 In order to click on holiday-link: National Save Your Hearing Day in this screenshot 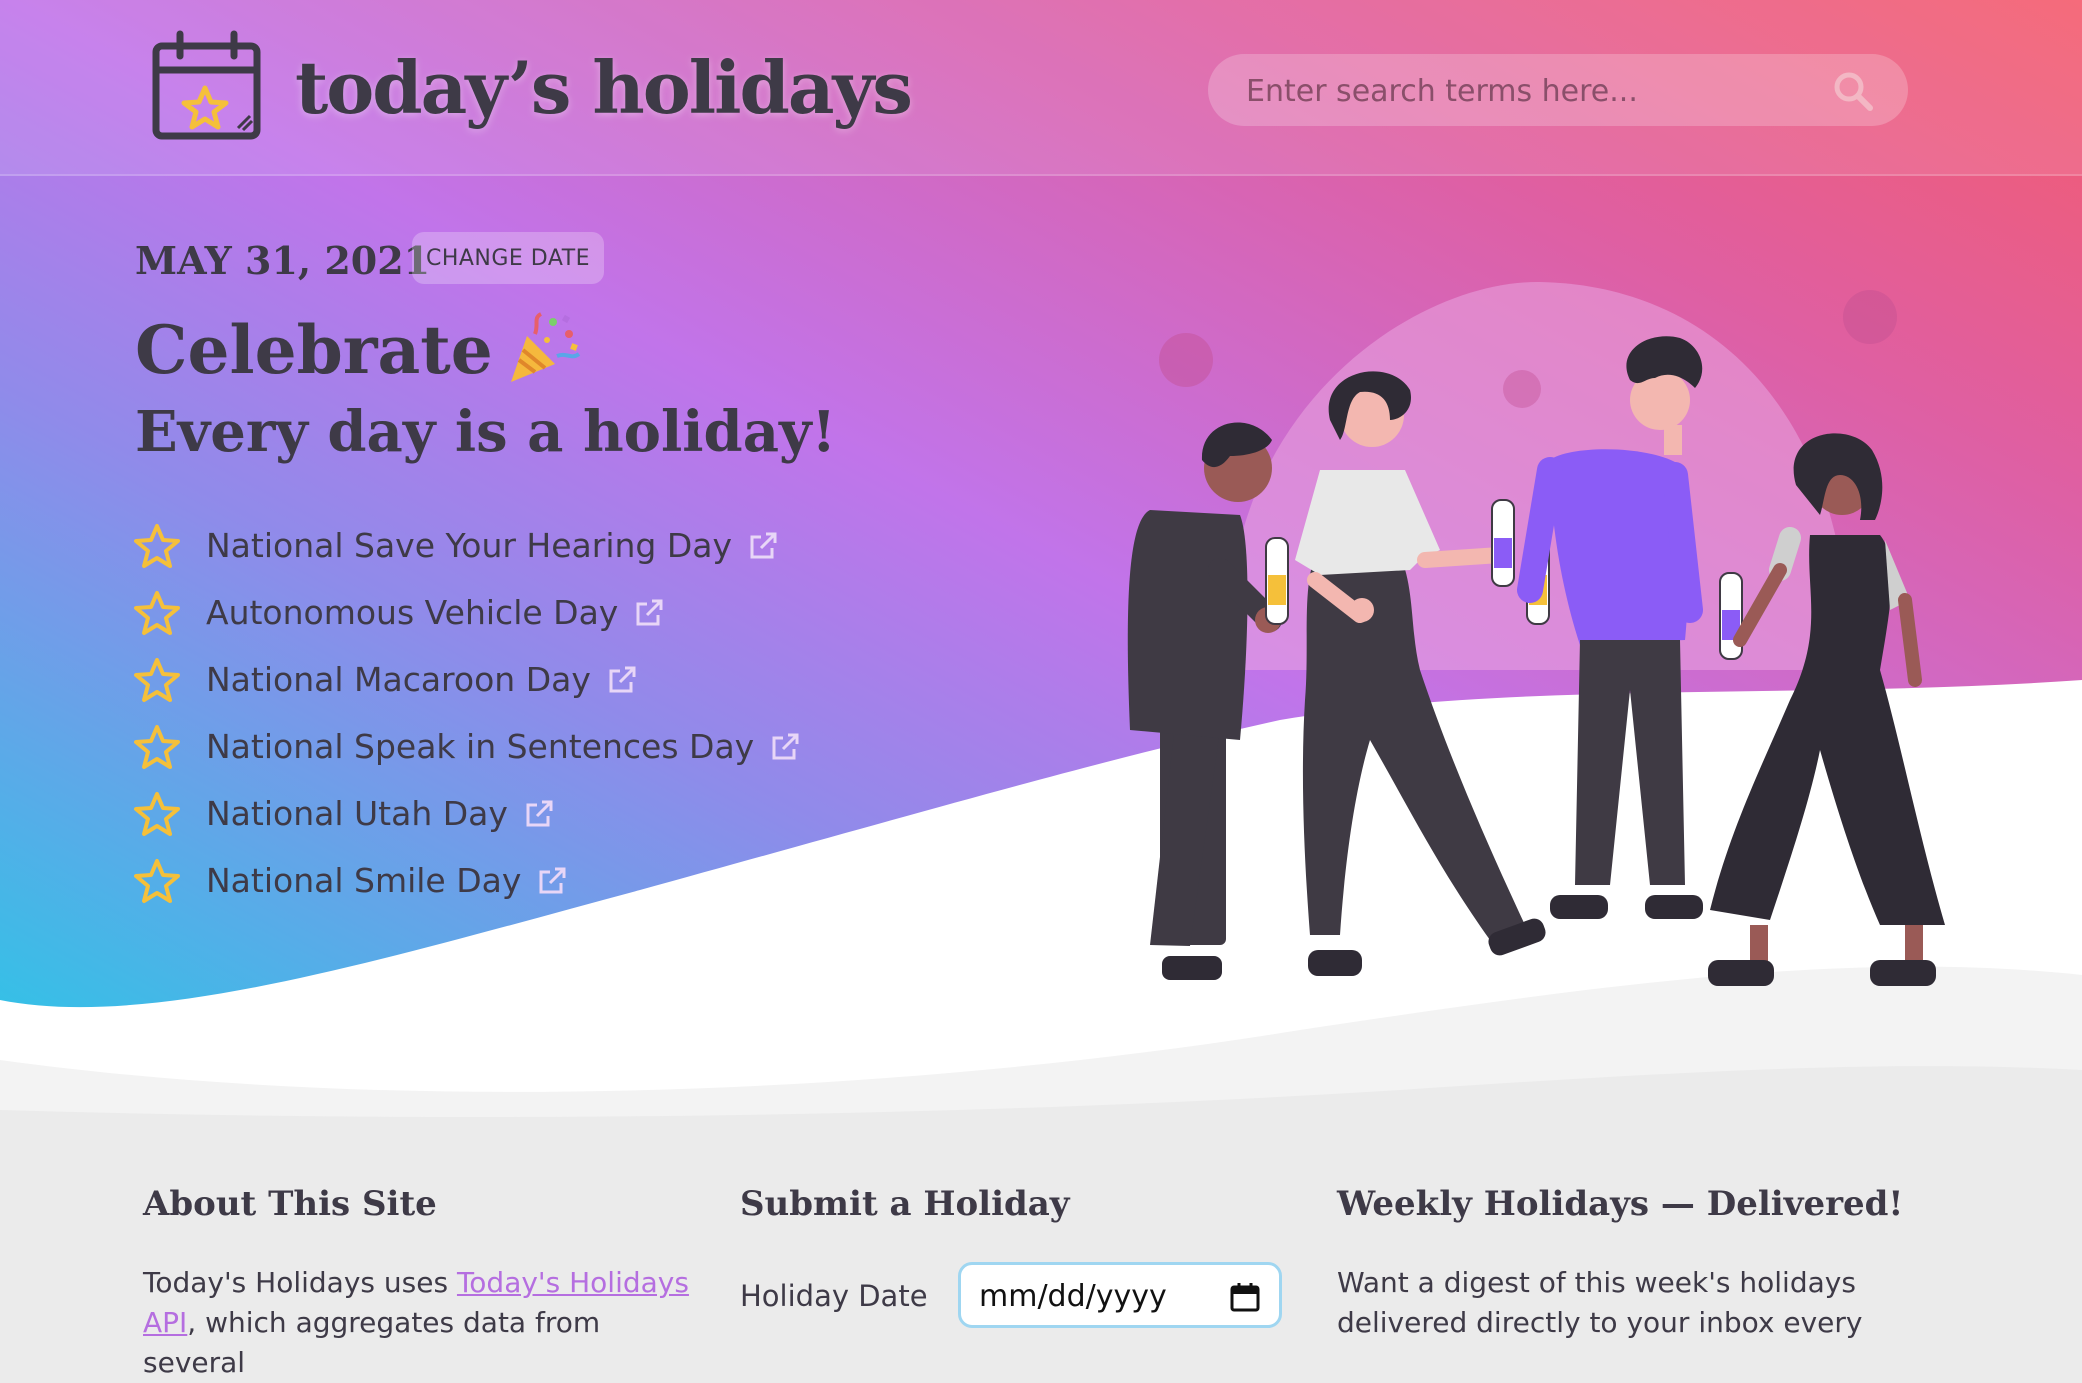, I will do `click(469, 545)`.